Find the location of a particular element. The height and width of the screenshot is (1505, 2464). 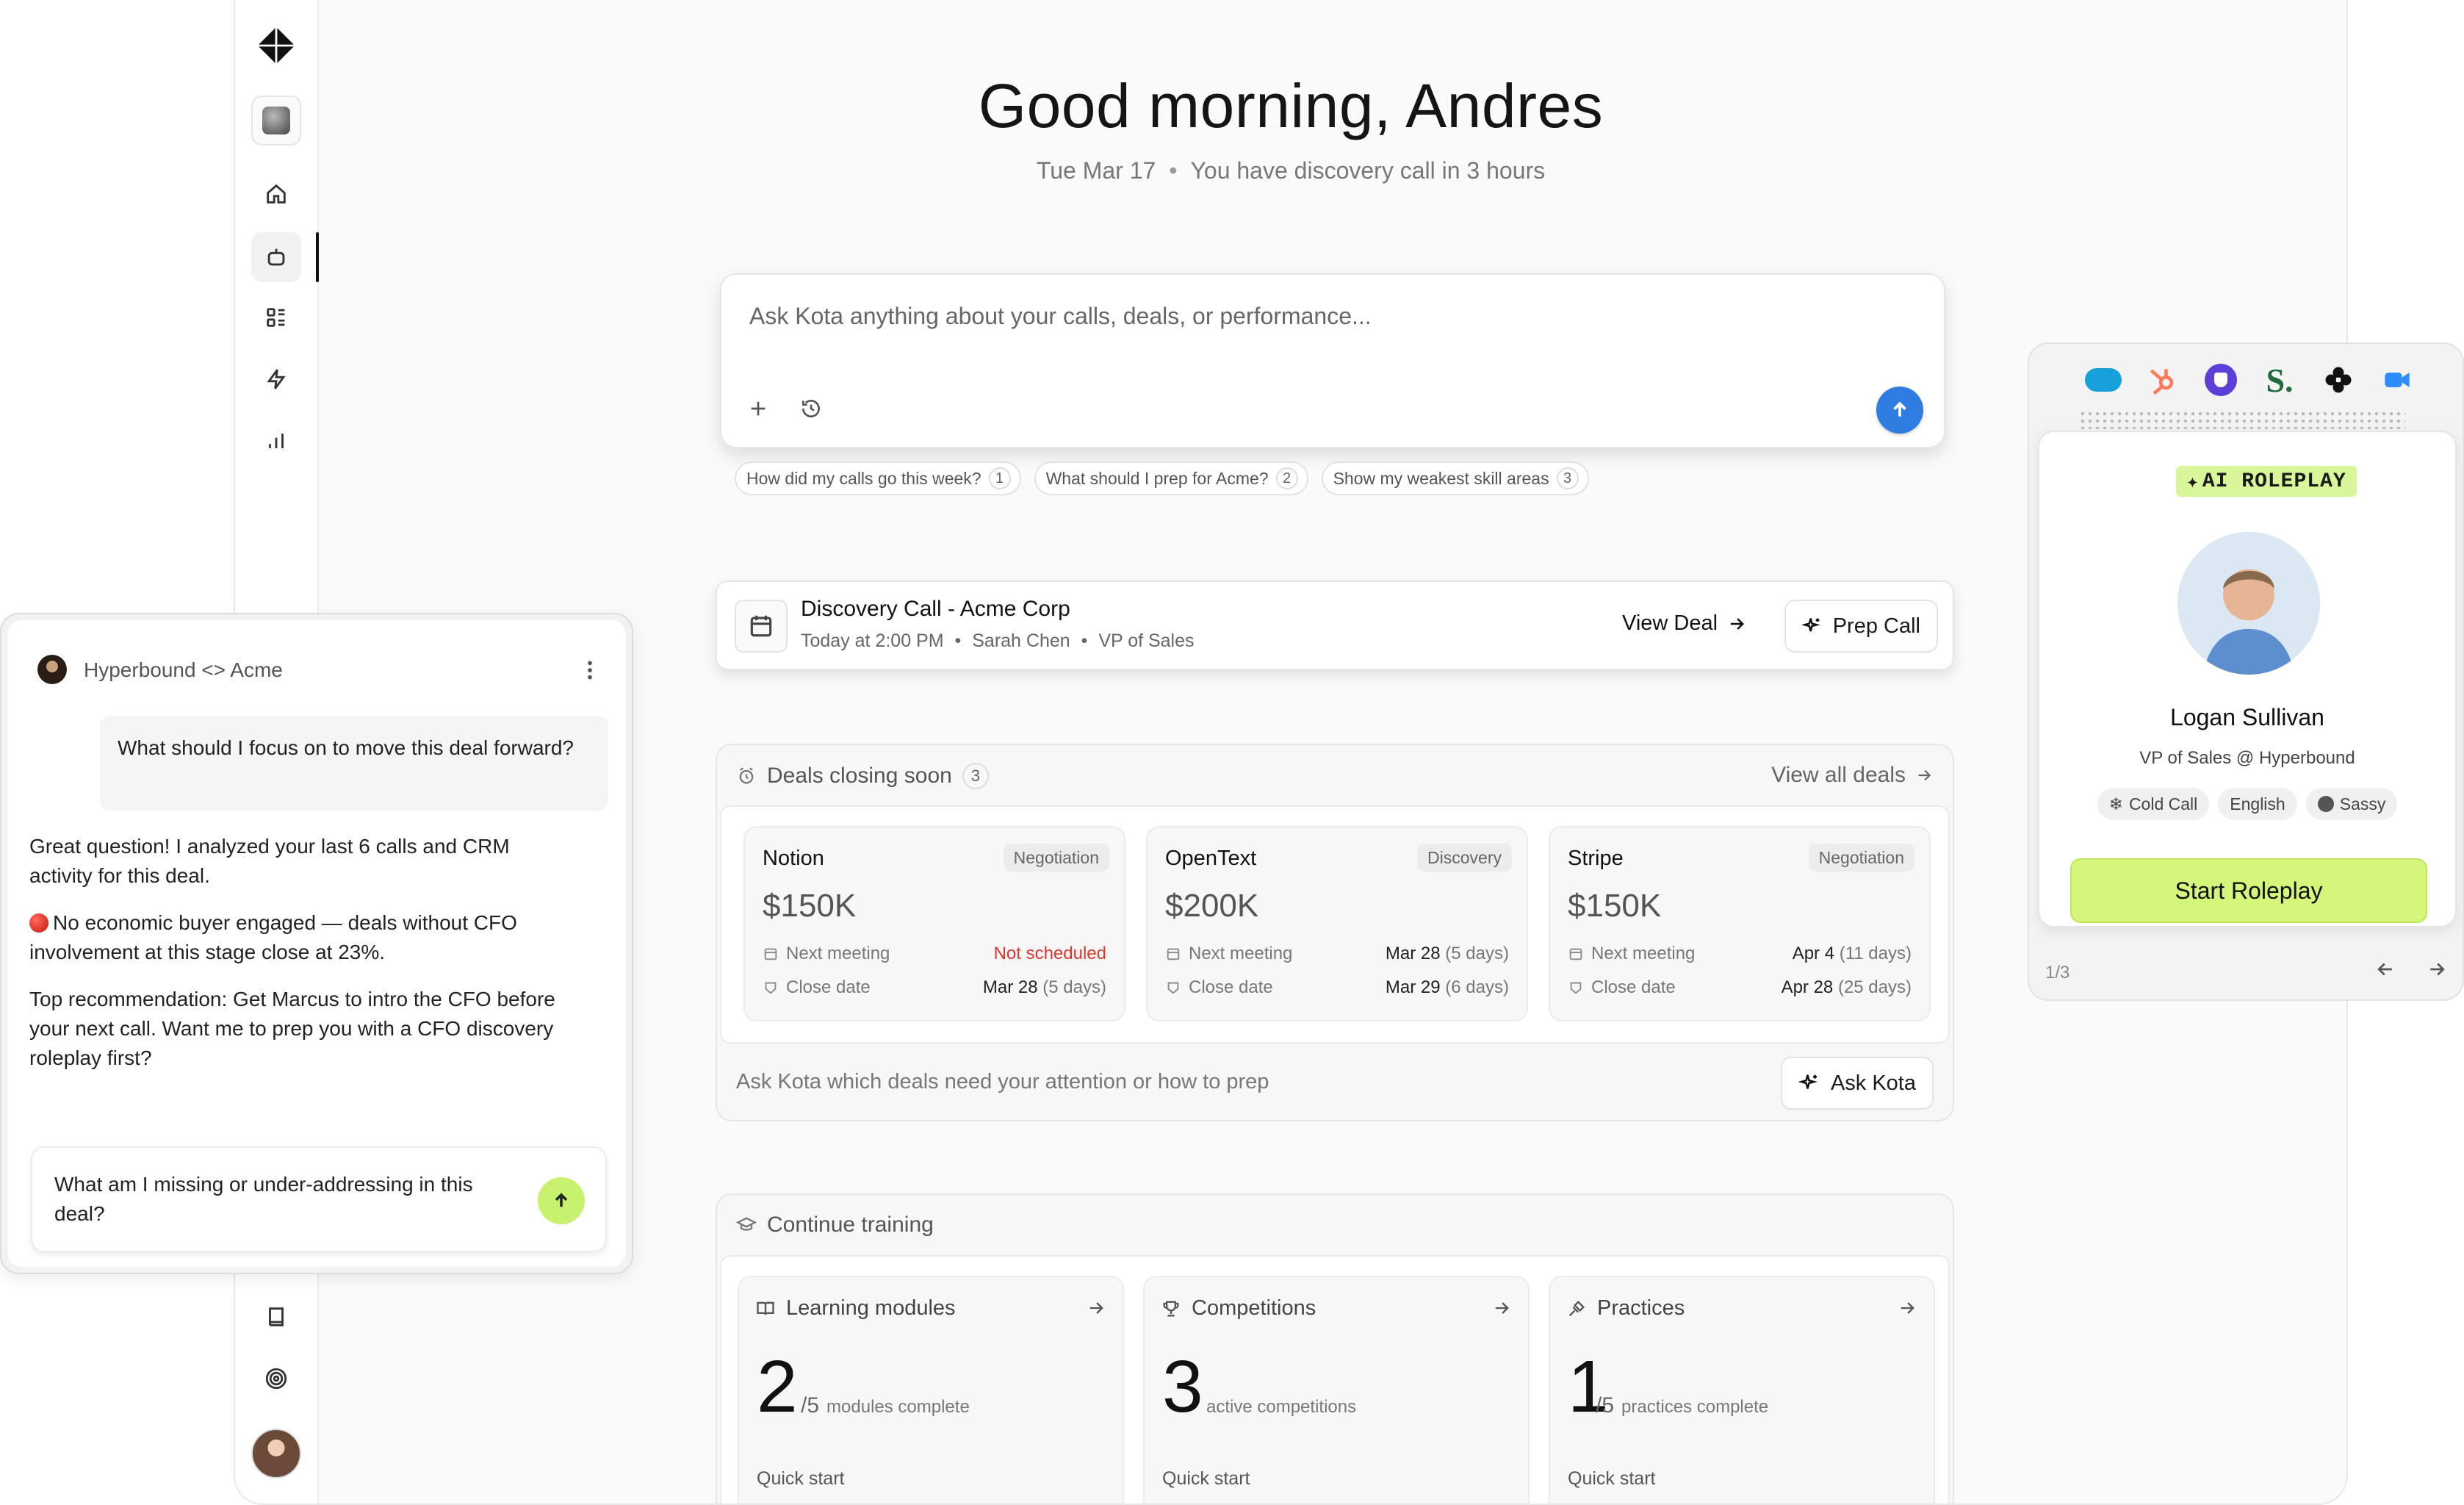

flower-logo-icon is located at coordinates (2338, 380).